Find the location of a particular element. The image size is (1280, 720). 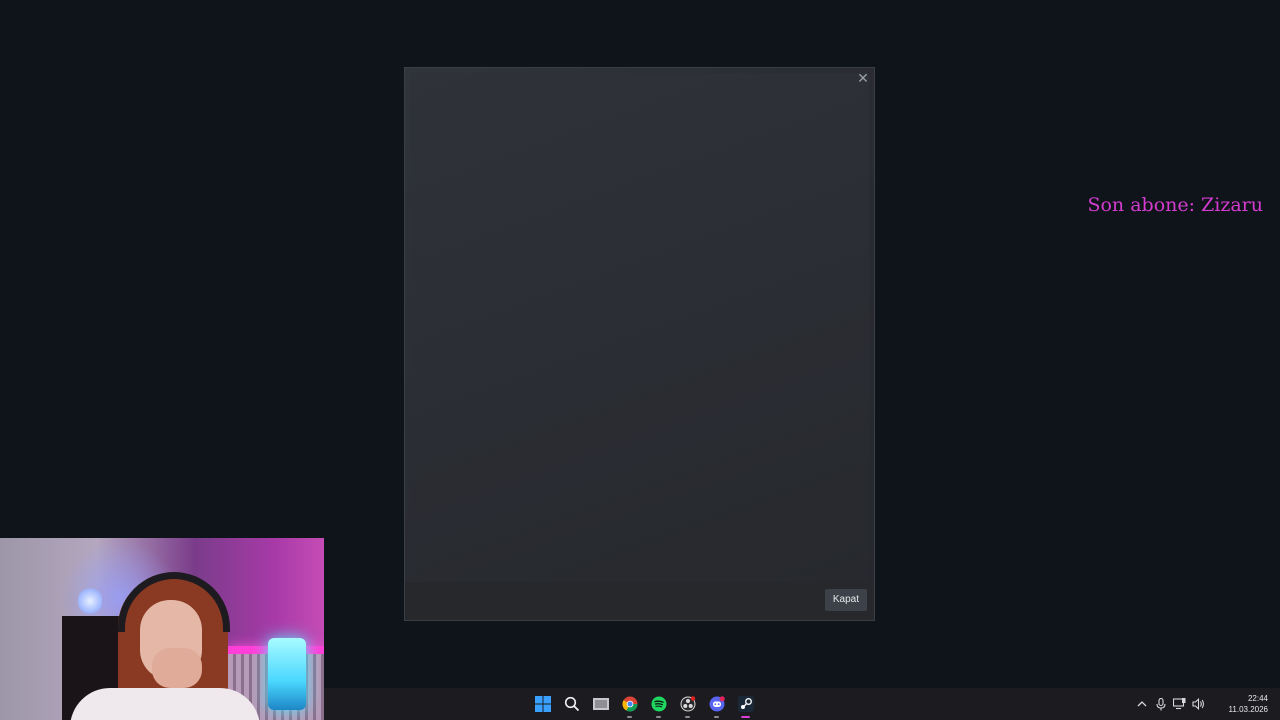

close-icon: ✕ is located at coordinates (863, 79).